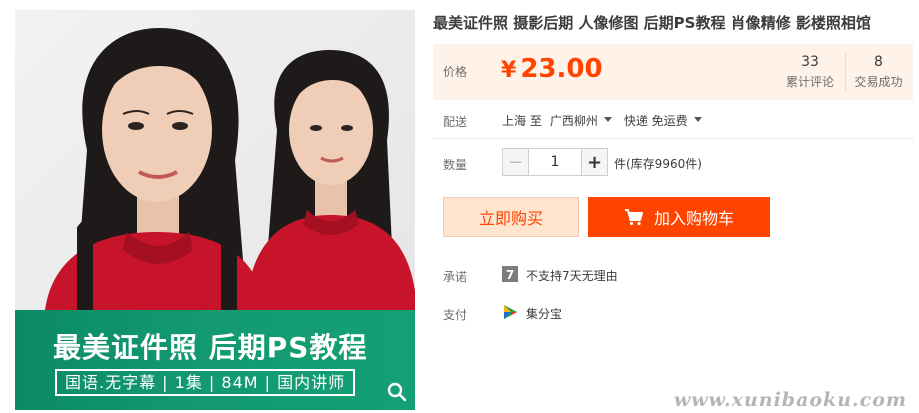 This screenshot has height=413, width=919. I want to click on image-banner: 最美证件照 后期PS教程 国语.无字幕 | 1集 | 84M | 国内讲师, so click(215, 360).